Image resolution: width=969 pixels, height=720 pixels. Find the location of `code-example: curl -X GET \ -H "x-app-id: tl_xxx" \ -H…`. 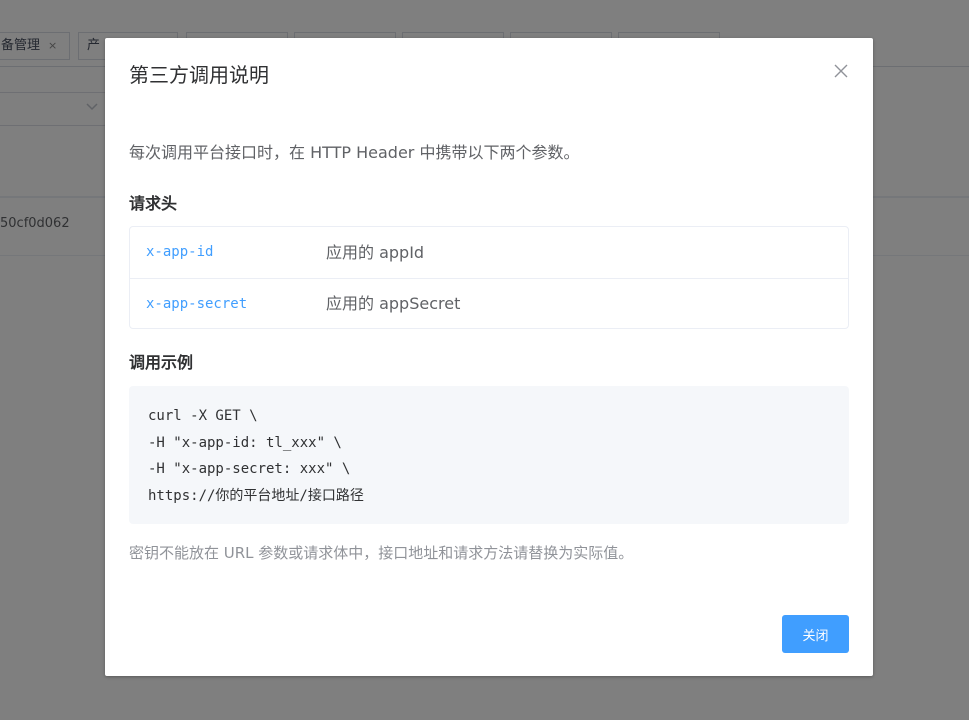

code-example: curl -X GET \ -H "x-app-id: tl_xxx" \ -H… is located at coordinates (489, 455).